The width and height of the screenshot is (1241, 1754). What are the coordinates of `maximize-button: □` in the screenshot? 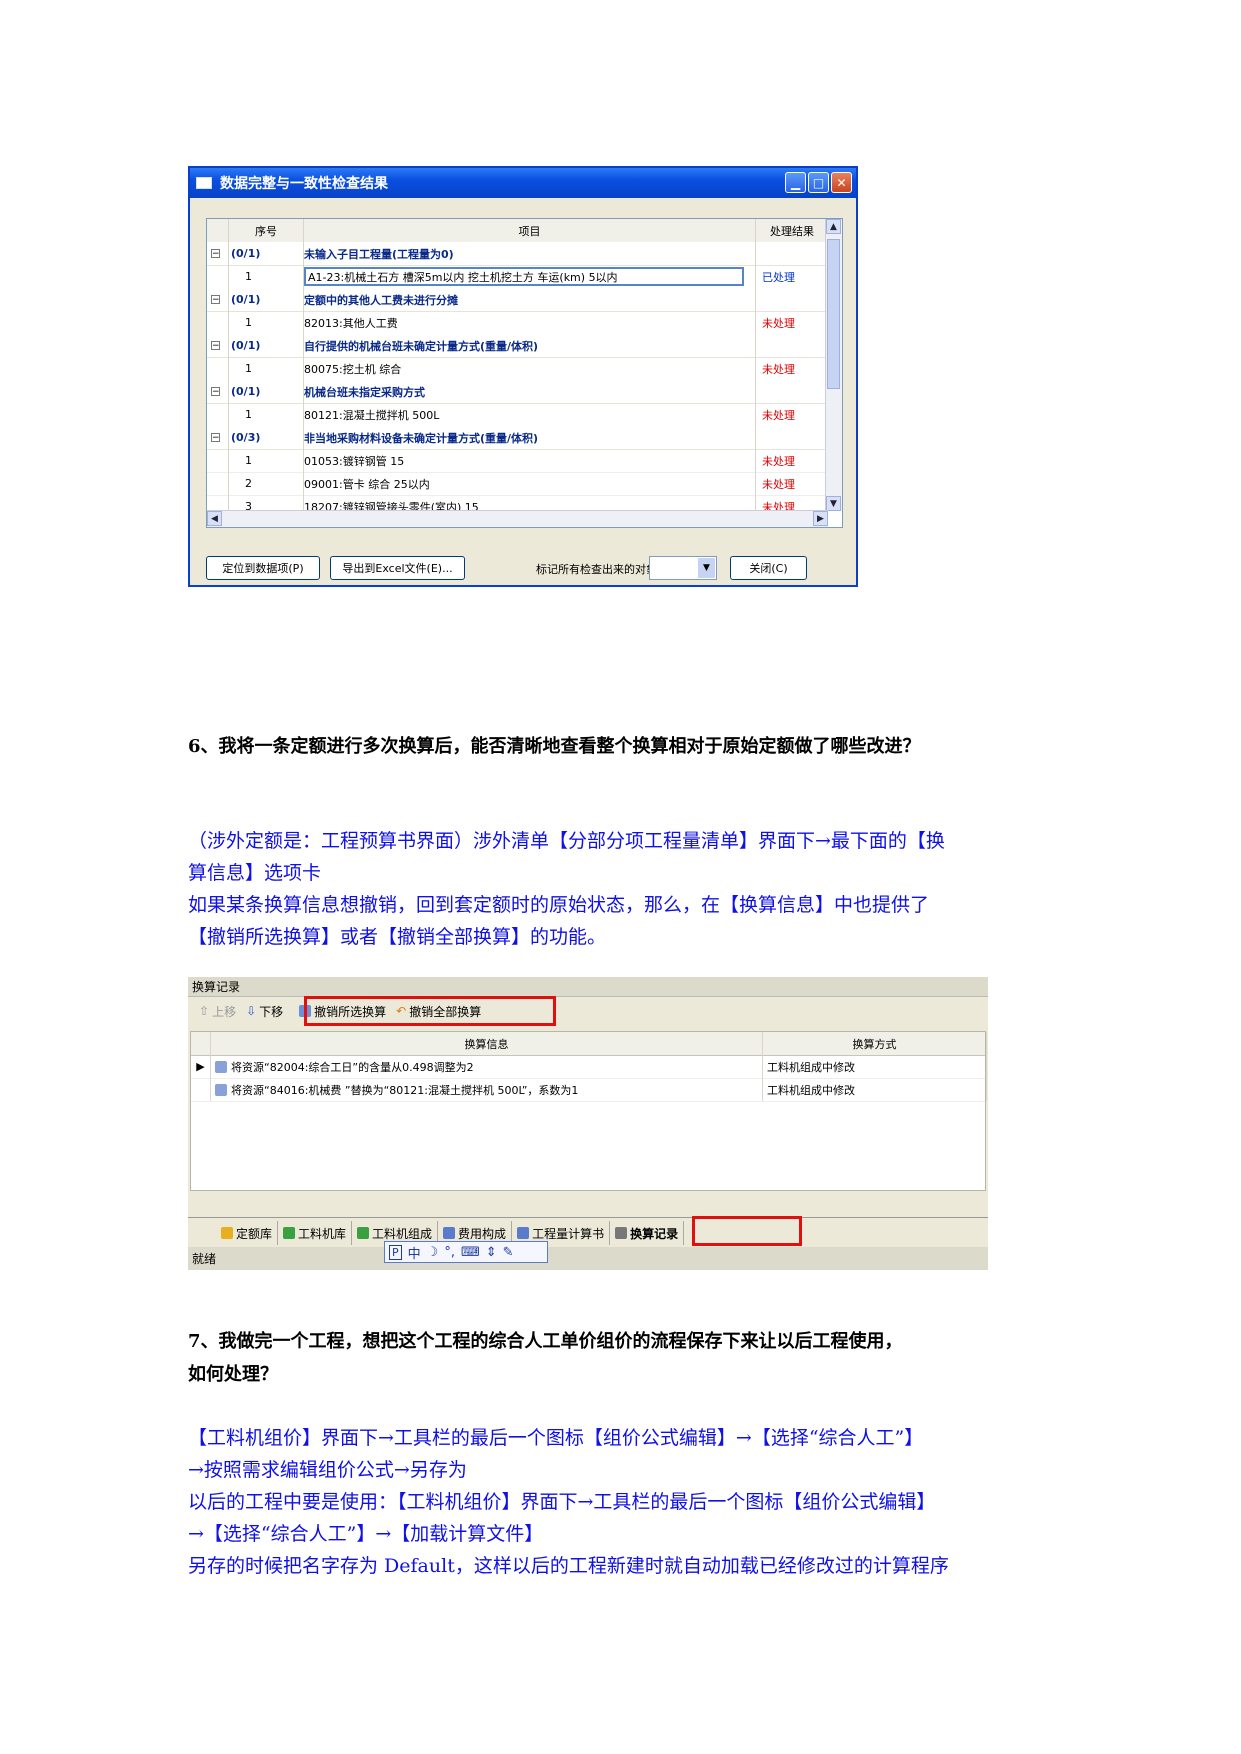 It's located at (818, 182).